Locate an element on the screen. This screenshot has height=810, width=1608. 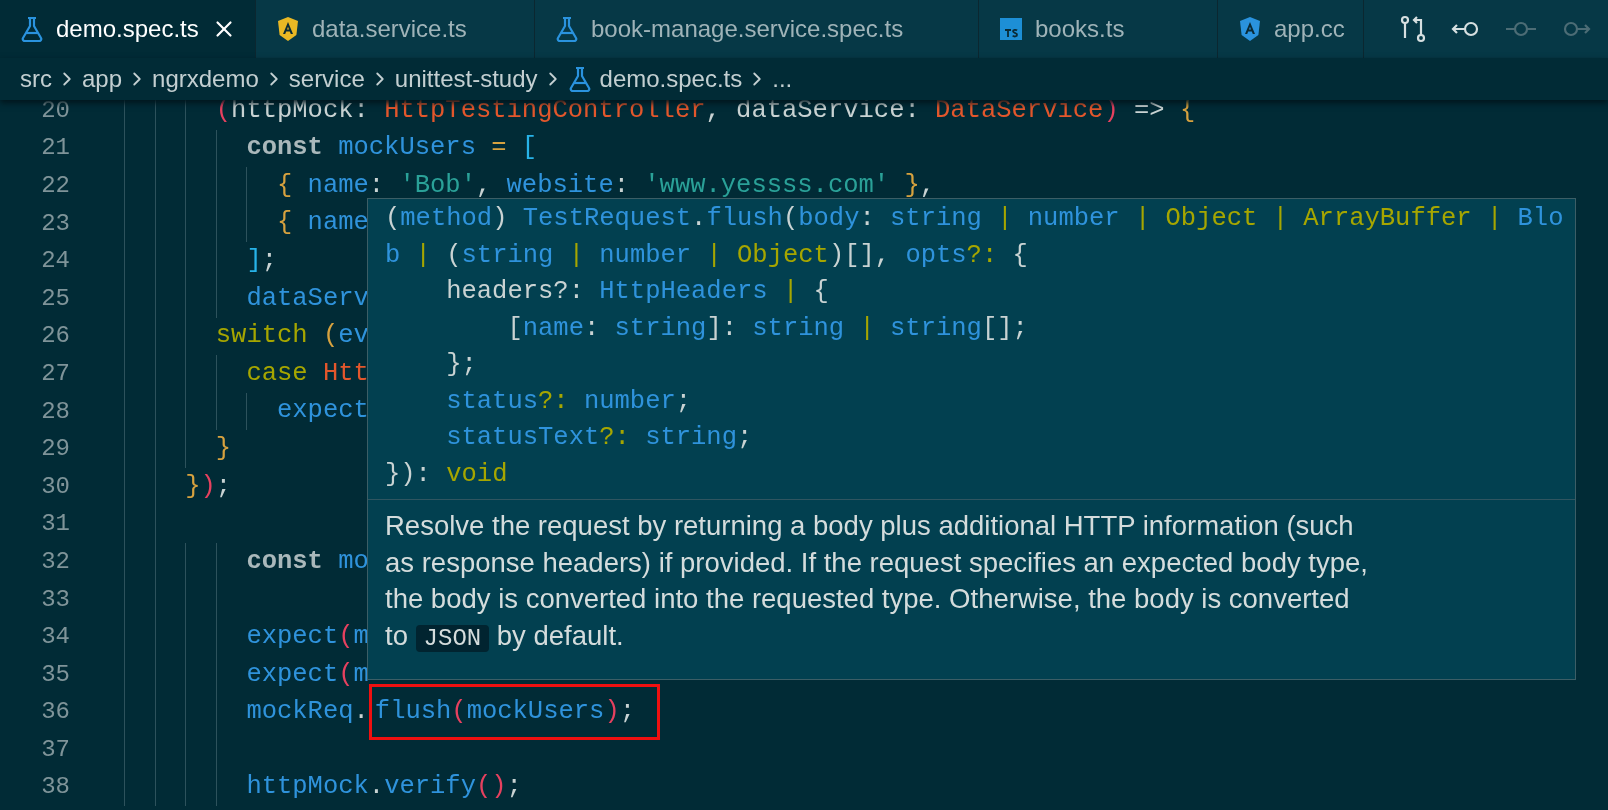
editor-tab: demo.spec.ts is located at coordinates (128, 29).